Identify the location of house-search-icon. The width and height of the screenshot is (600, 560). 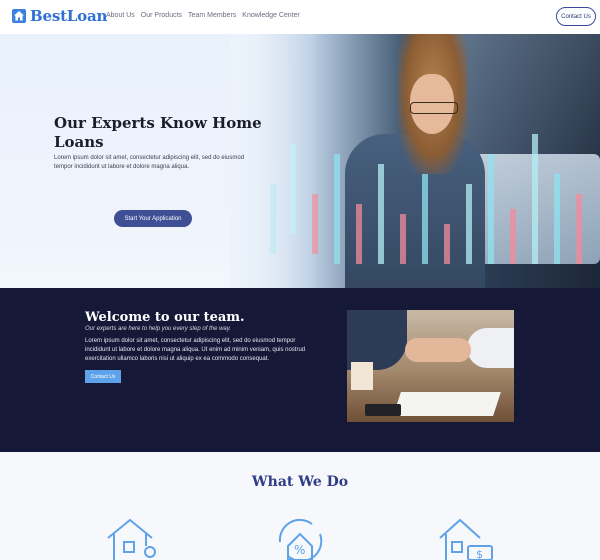
(131, 539).